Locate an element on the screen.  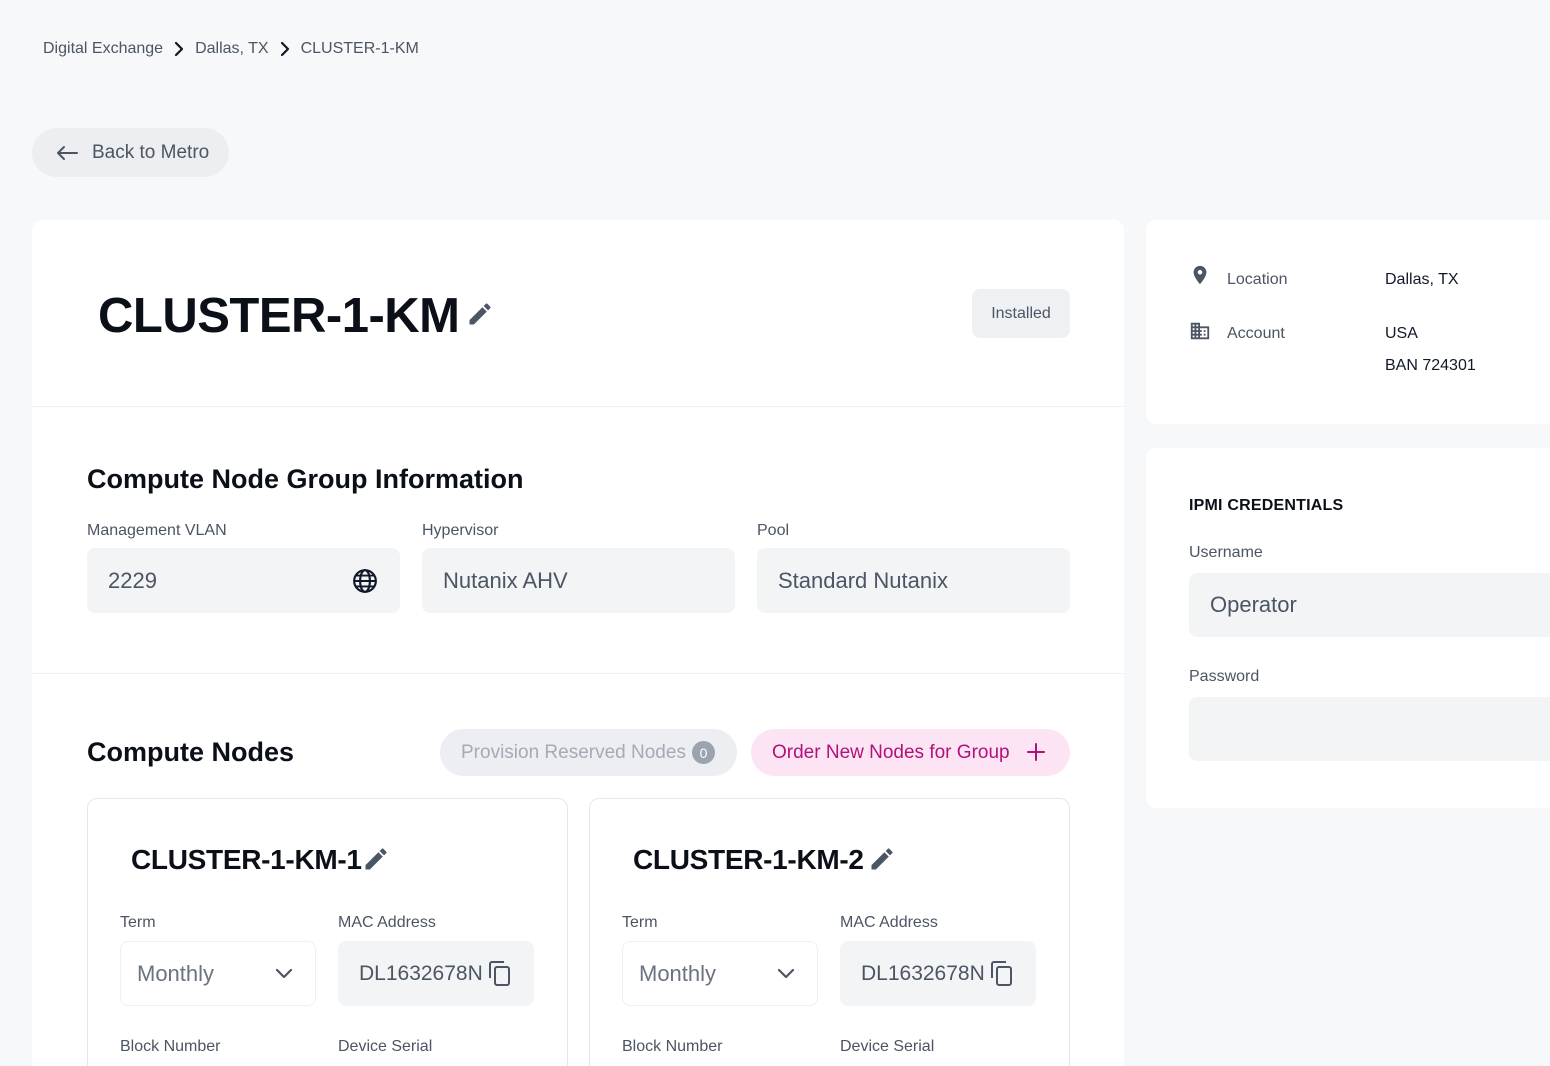
ipmi-credentials-title: IPMI CREDENTIALS is located at coordinates (1266, 505).